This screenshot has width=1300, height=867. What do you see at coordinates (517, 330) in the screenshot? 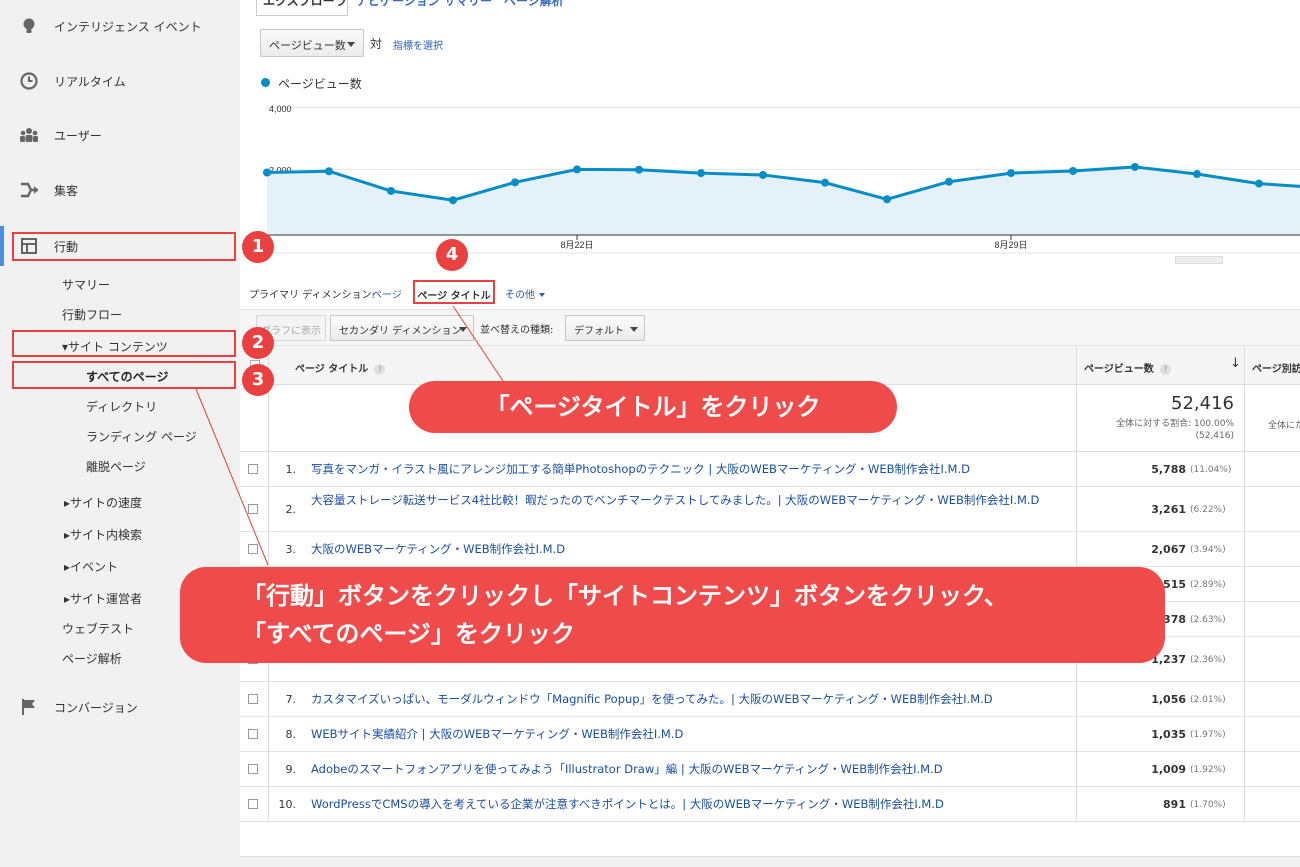
I see `sort-type-label: 並べ替えの種類:` at bounding box center [517, 330].